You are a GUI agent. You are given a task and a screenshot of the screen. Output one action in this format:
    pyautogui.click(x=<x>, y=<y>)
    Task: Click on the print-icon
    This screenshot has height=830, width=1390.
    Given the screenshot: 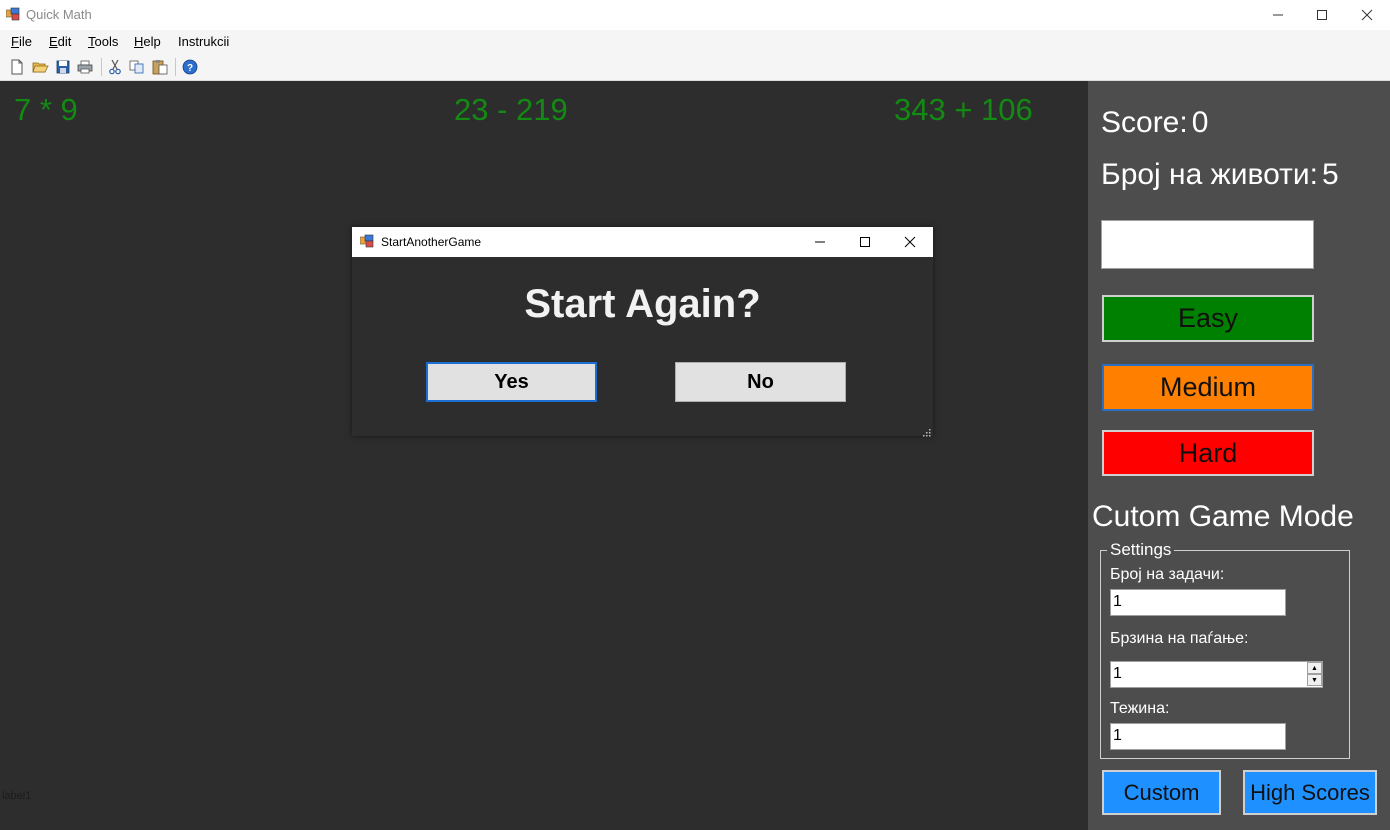 What is the action you would take?
    pyautogui.click(x=85, y=67)
    